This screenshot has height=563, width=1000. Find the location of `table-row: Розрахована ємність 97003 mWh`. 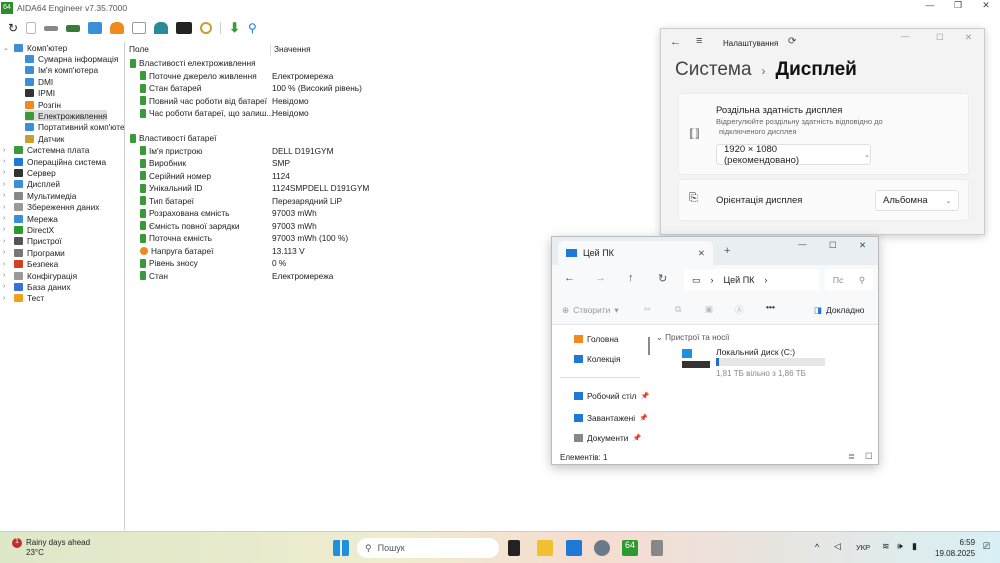

table-row: Розрахована ємність 97003 mWh is located at coordinates (400, 213).